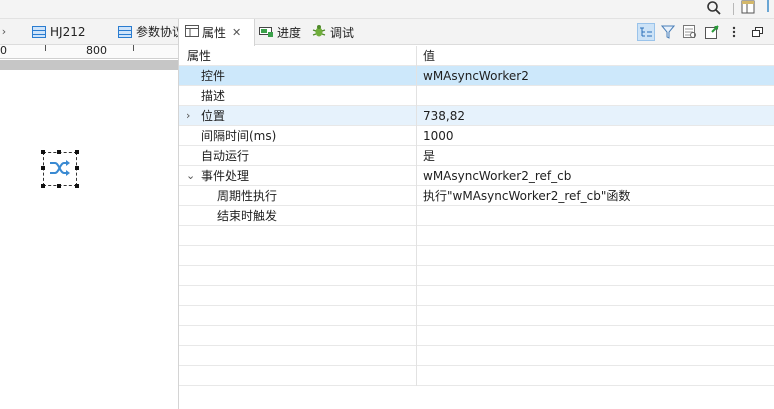 The height and width of the screenshot is (409, 774). What do you see at coordinates (298, 196) in the screenshot?
I see `property-name: 周期性执行` at bounding box center [298, 196].